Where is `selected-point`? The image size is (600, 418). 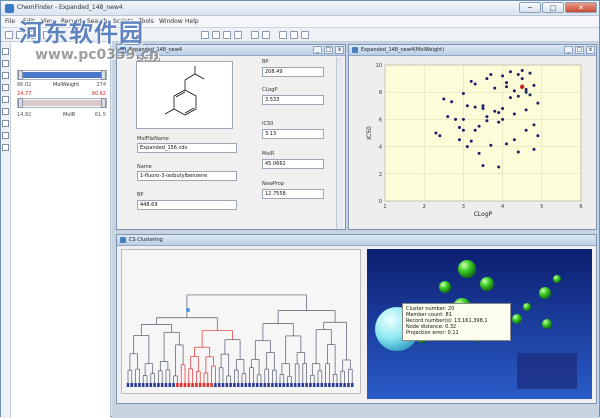 selected-point is located at coordinates (522, 86).